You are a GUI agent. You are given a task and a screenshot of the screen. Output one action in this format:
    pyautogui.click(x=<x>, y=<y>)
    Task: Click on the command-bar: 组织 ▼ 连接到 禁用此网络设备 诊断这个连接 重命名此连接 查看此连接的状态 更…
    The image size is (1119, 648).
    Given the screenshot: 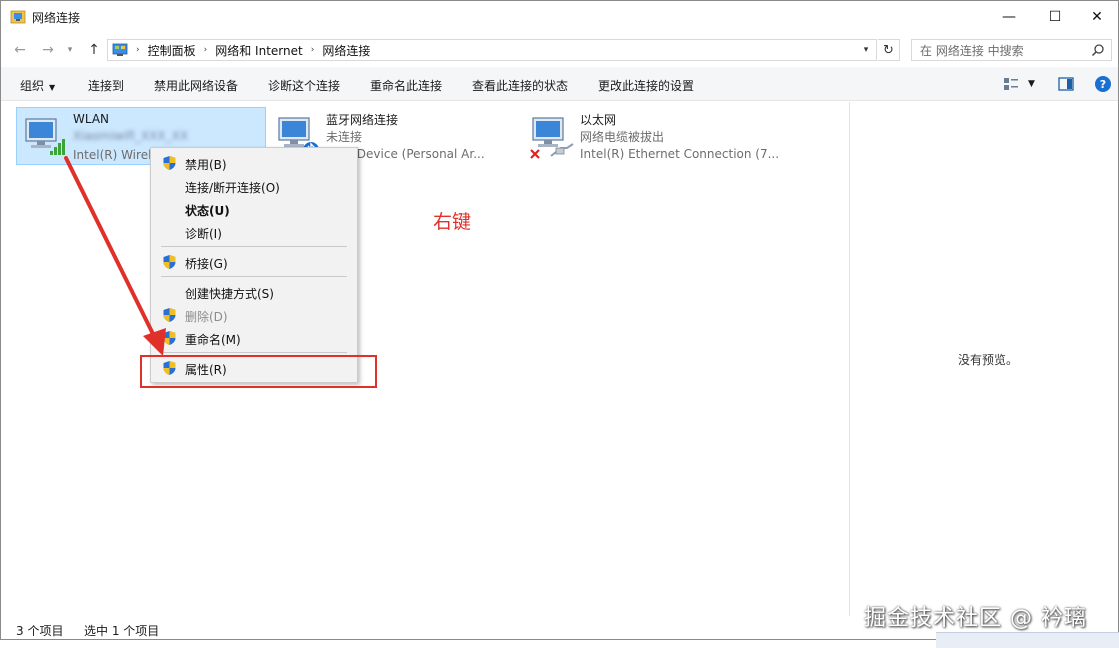 What is the action you would take?
    pyautogui.click(x=559, y=84)
    